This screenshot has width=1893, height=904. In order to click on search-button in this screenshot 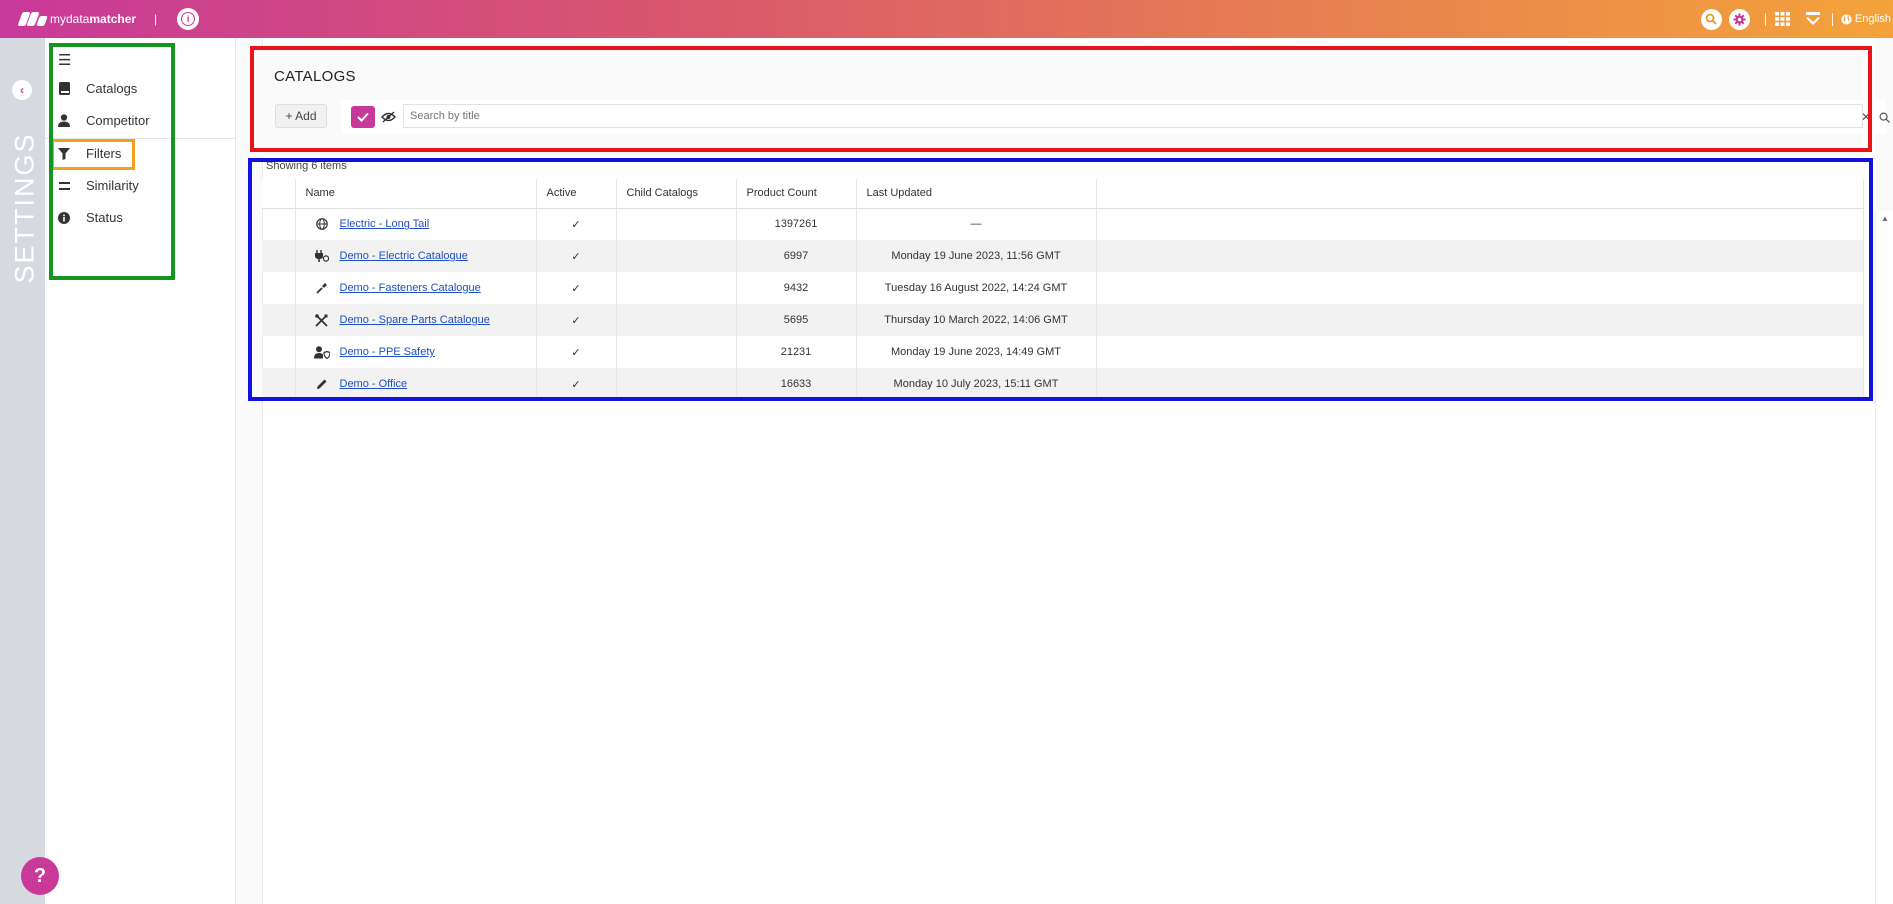, I will do `click(1711, 19)`.